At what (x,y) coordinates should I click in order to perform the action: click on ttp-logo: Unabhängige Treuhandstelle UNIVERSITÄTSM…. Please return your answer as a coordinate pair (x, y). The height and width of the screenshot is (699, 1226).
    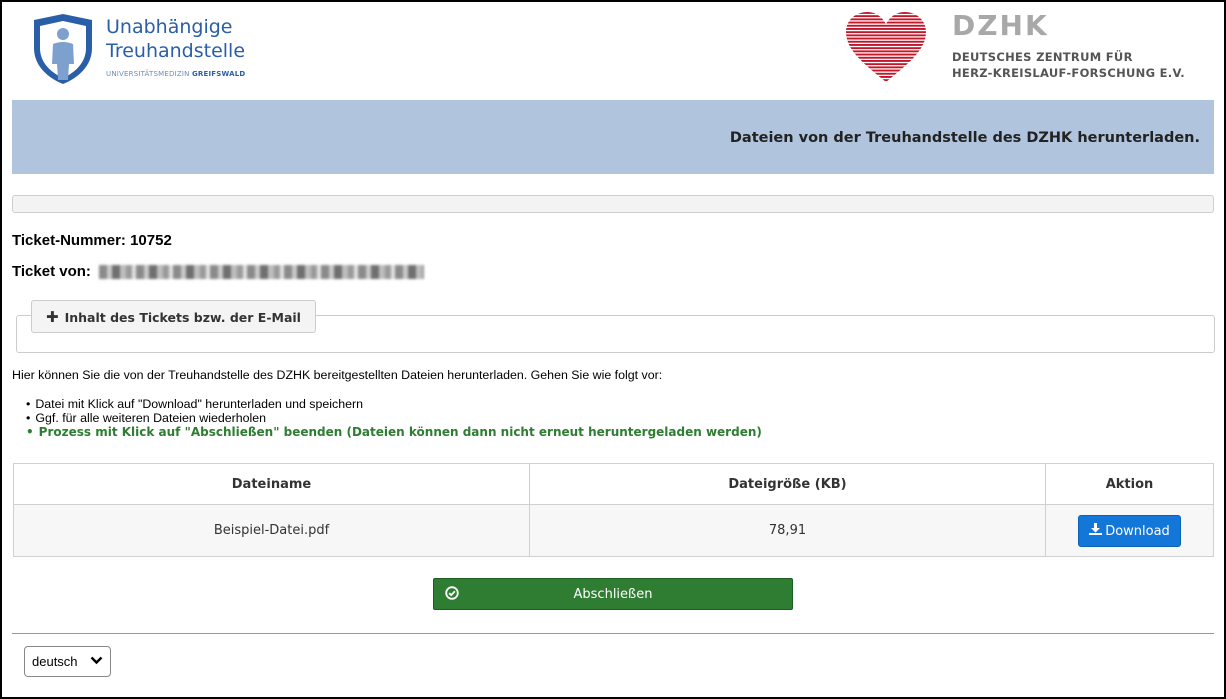
    Looking at the image, I should click on (150, 49).